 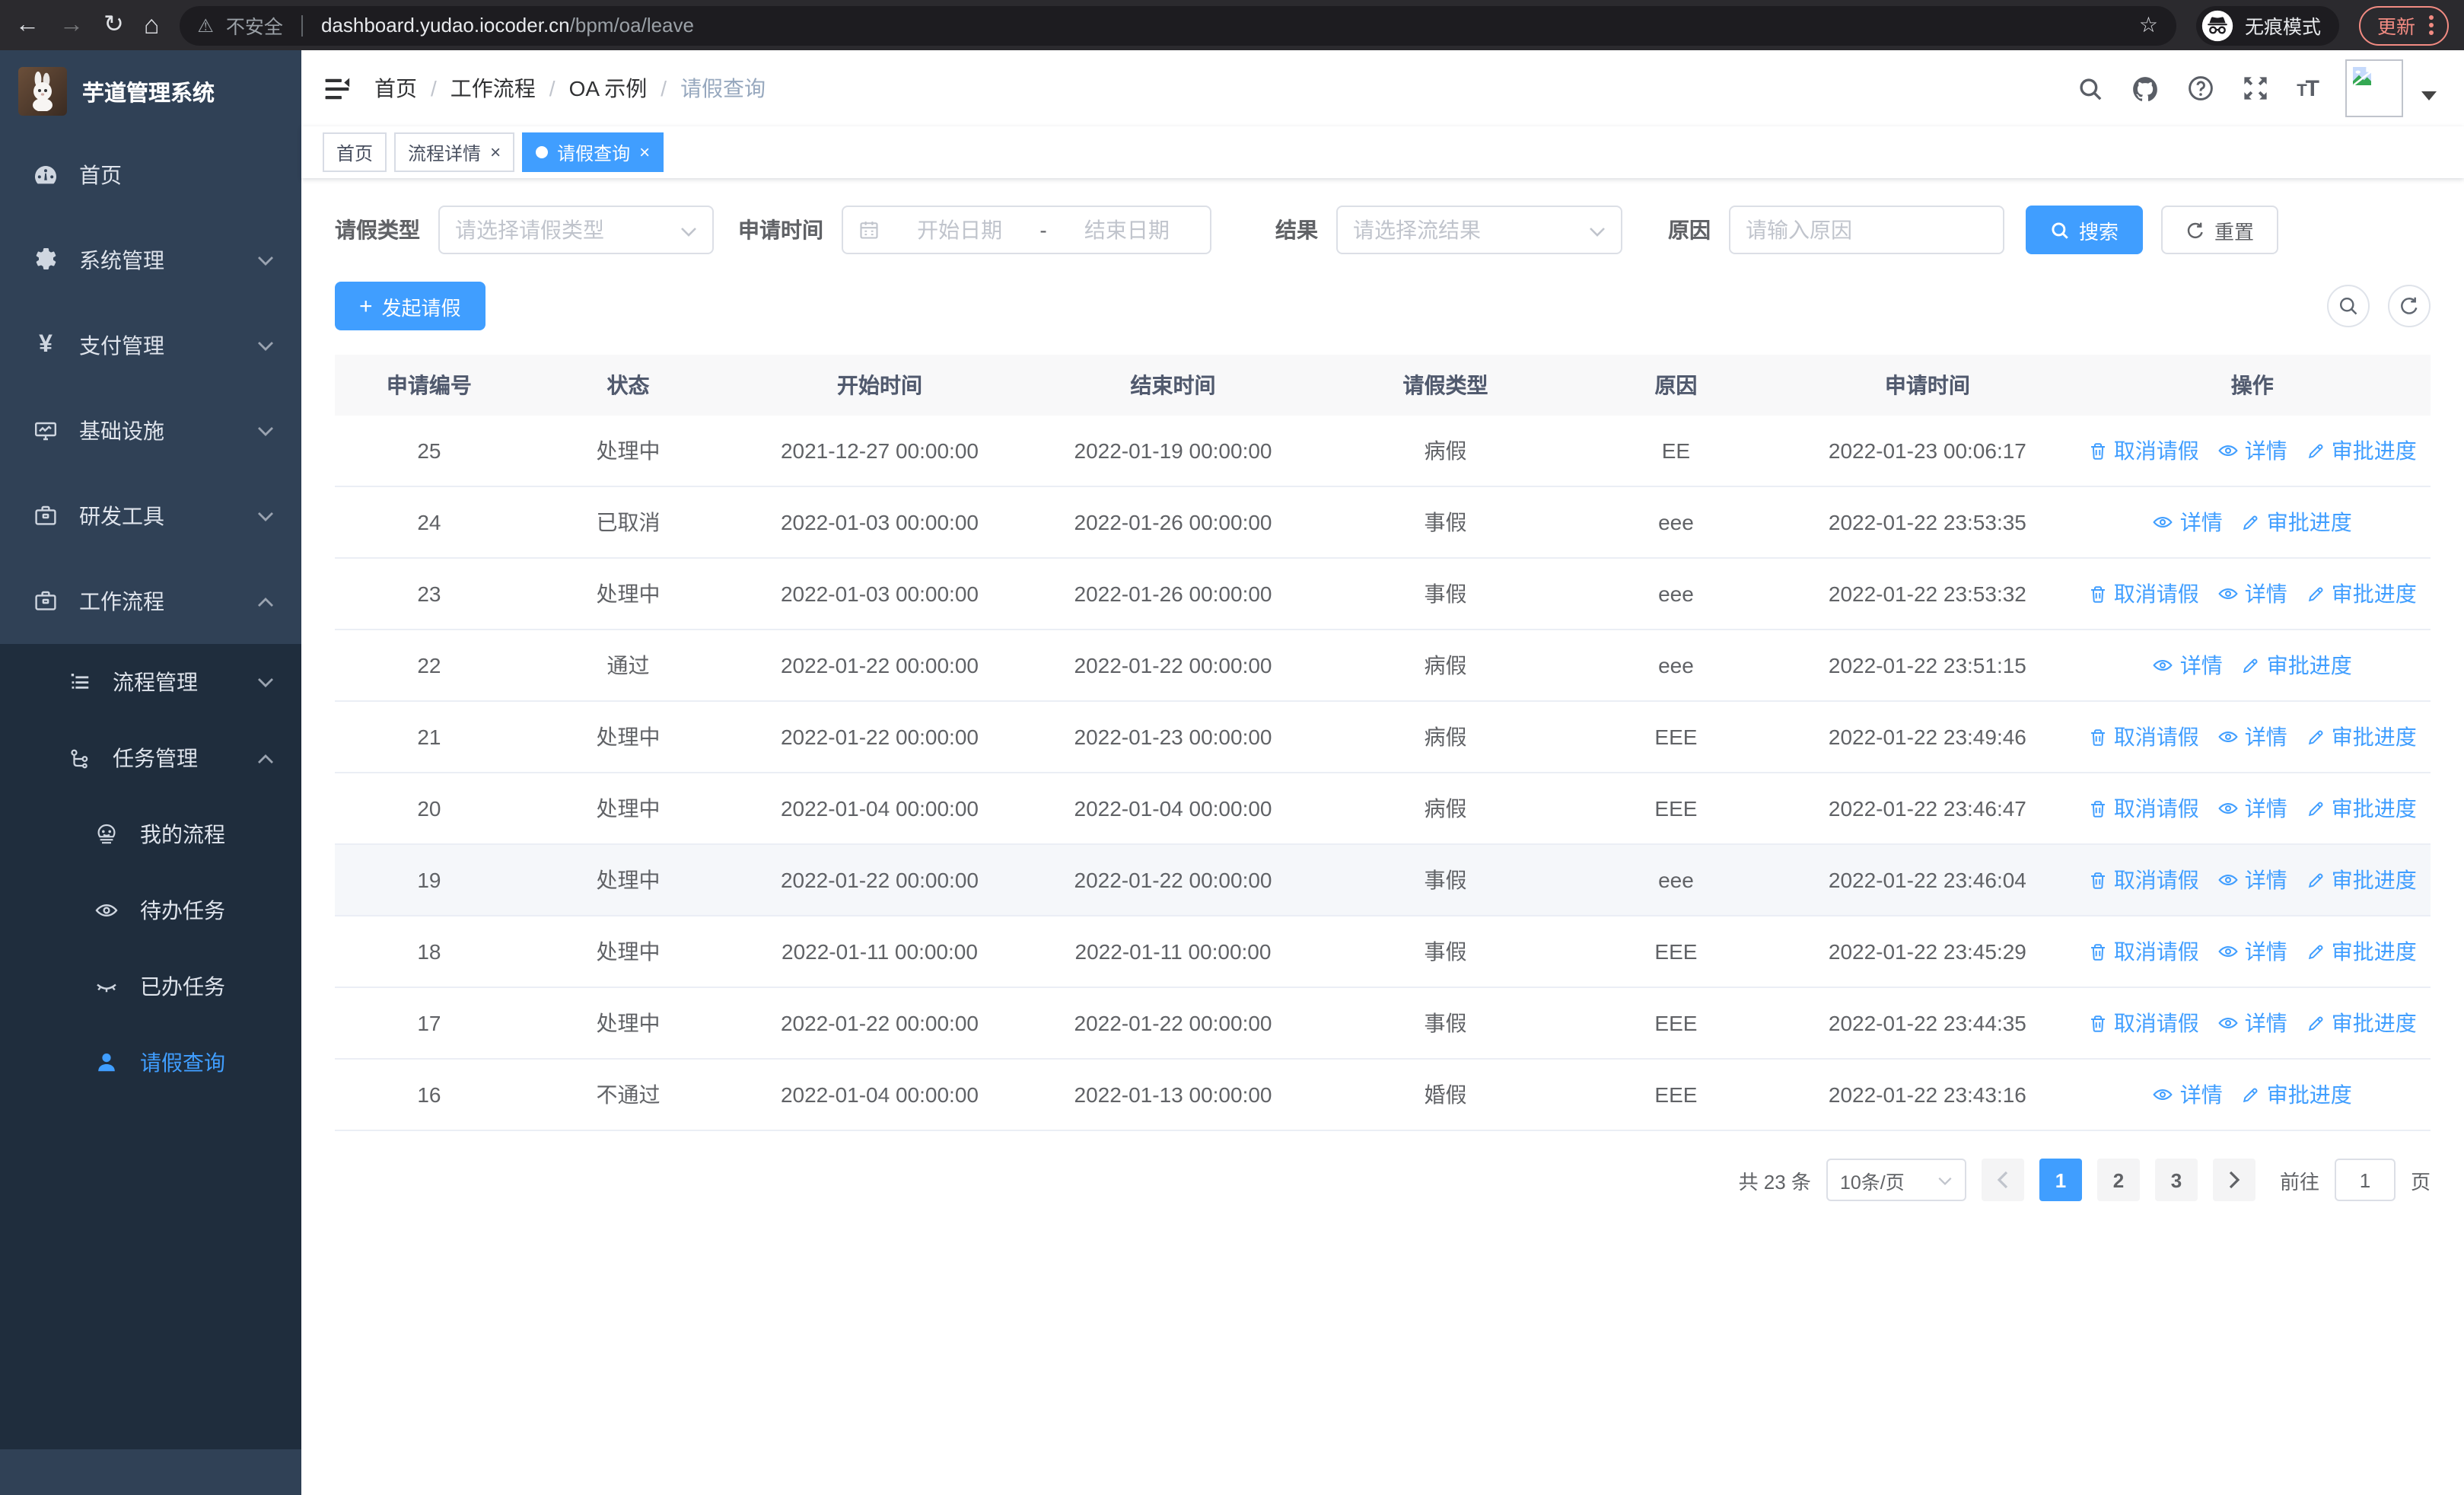 What do you see at coordinates (1026, 230) in the screenshot?
I see `apply-time-range-picker: 开始日期 - 结束日期` at bounding box center [1026, 230].